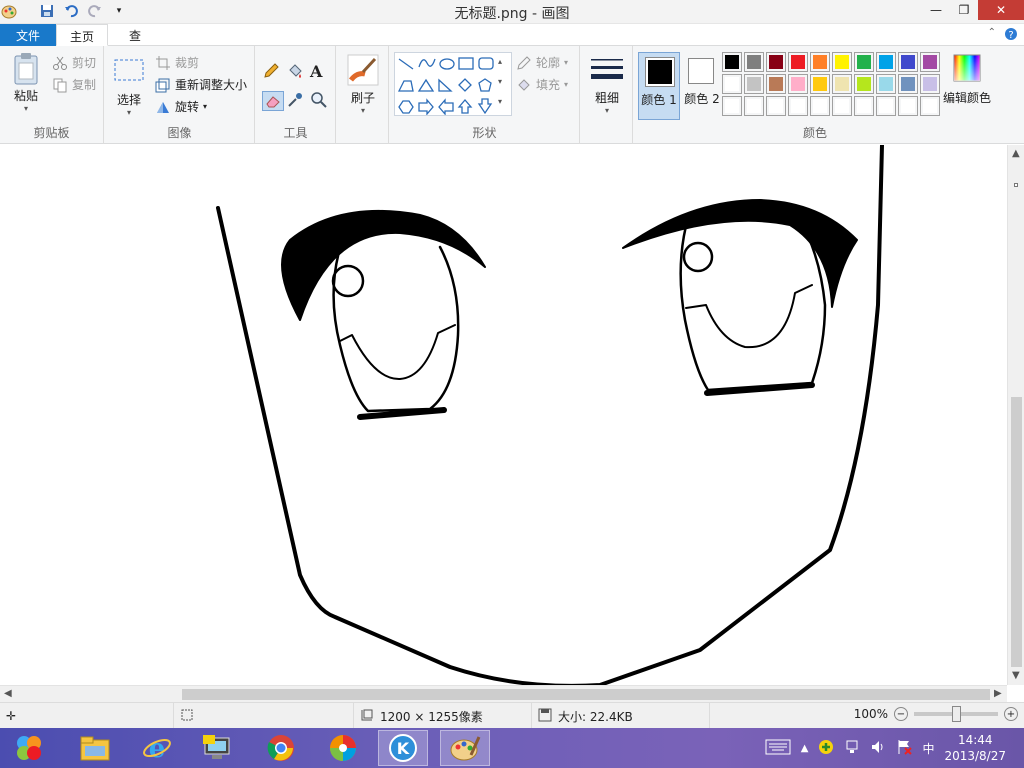  Describe the element at coordinates (135, 42) in the screenshot. I see `tab-view: 查看` at that location.